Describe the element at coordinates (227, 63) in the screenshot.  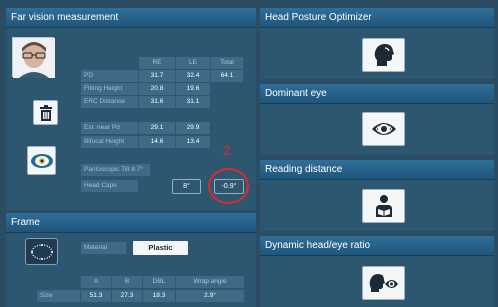
I see `col-total: Total` at that location.